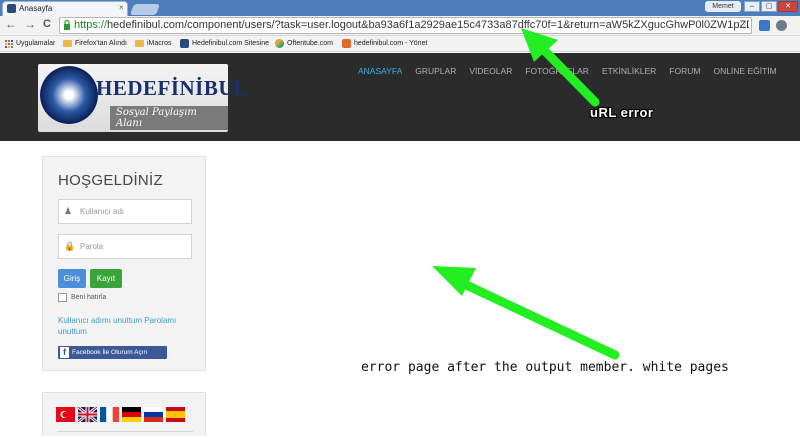  I want to click on url-error-annotation: uRL error, so click(622, 112).